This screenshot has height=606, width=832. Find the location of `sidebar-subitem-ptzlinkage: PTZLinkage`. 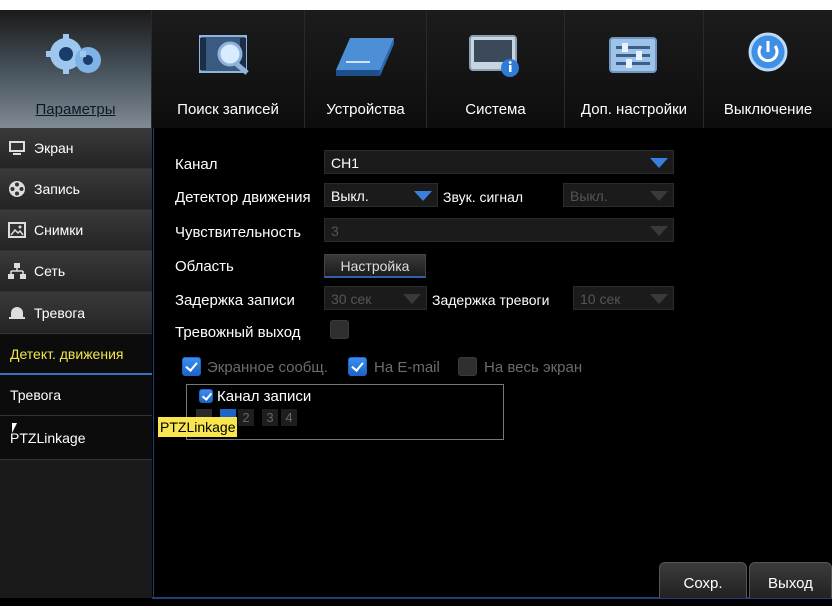

sidebar-subitem-ptzlinkage: PTZLinkage is located at coordinates (76, 438).